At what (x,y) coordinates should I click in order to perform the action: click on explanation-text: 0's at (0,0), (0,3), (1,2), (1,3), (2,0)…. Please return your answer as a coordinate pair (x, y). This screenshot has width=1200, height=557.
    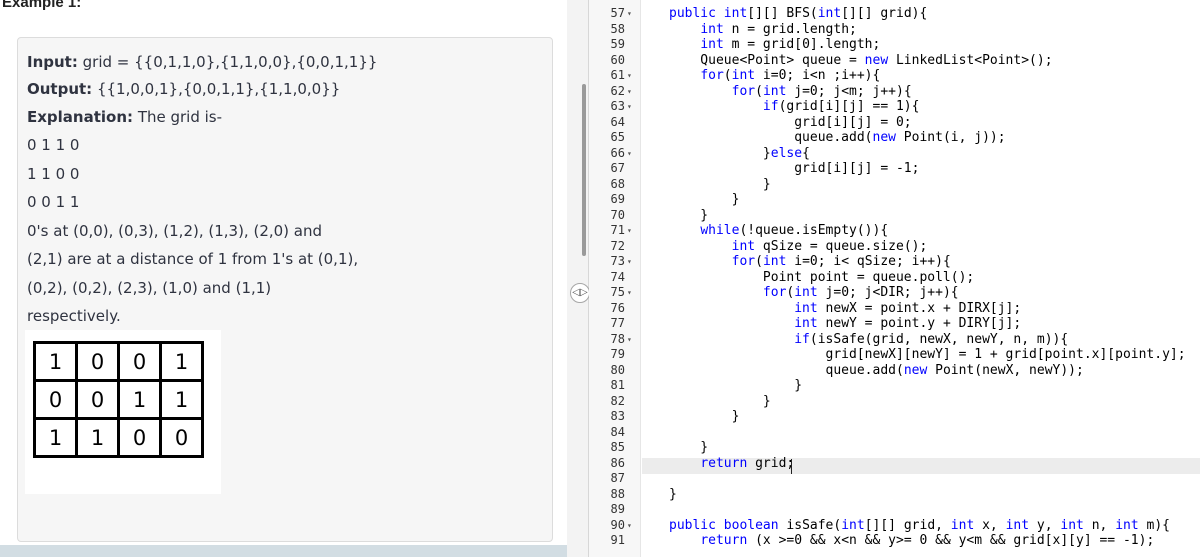
    Looking at the image, I should click on (175, 231).